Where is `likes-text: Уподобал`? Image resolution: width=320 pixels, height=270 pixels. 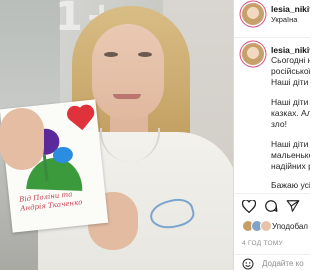
likes-text: Уподобал is located at coordinates (290, 226).